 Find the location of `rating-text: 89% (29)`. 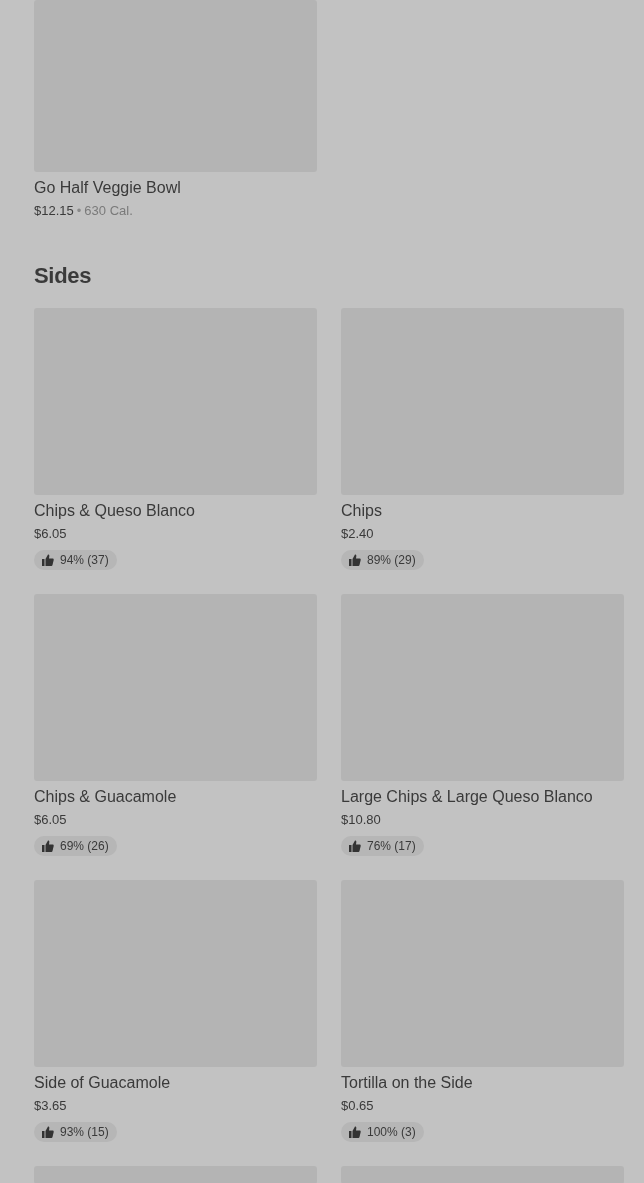

rating-text: 89% (29) is located at coordinates (391, 560).